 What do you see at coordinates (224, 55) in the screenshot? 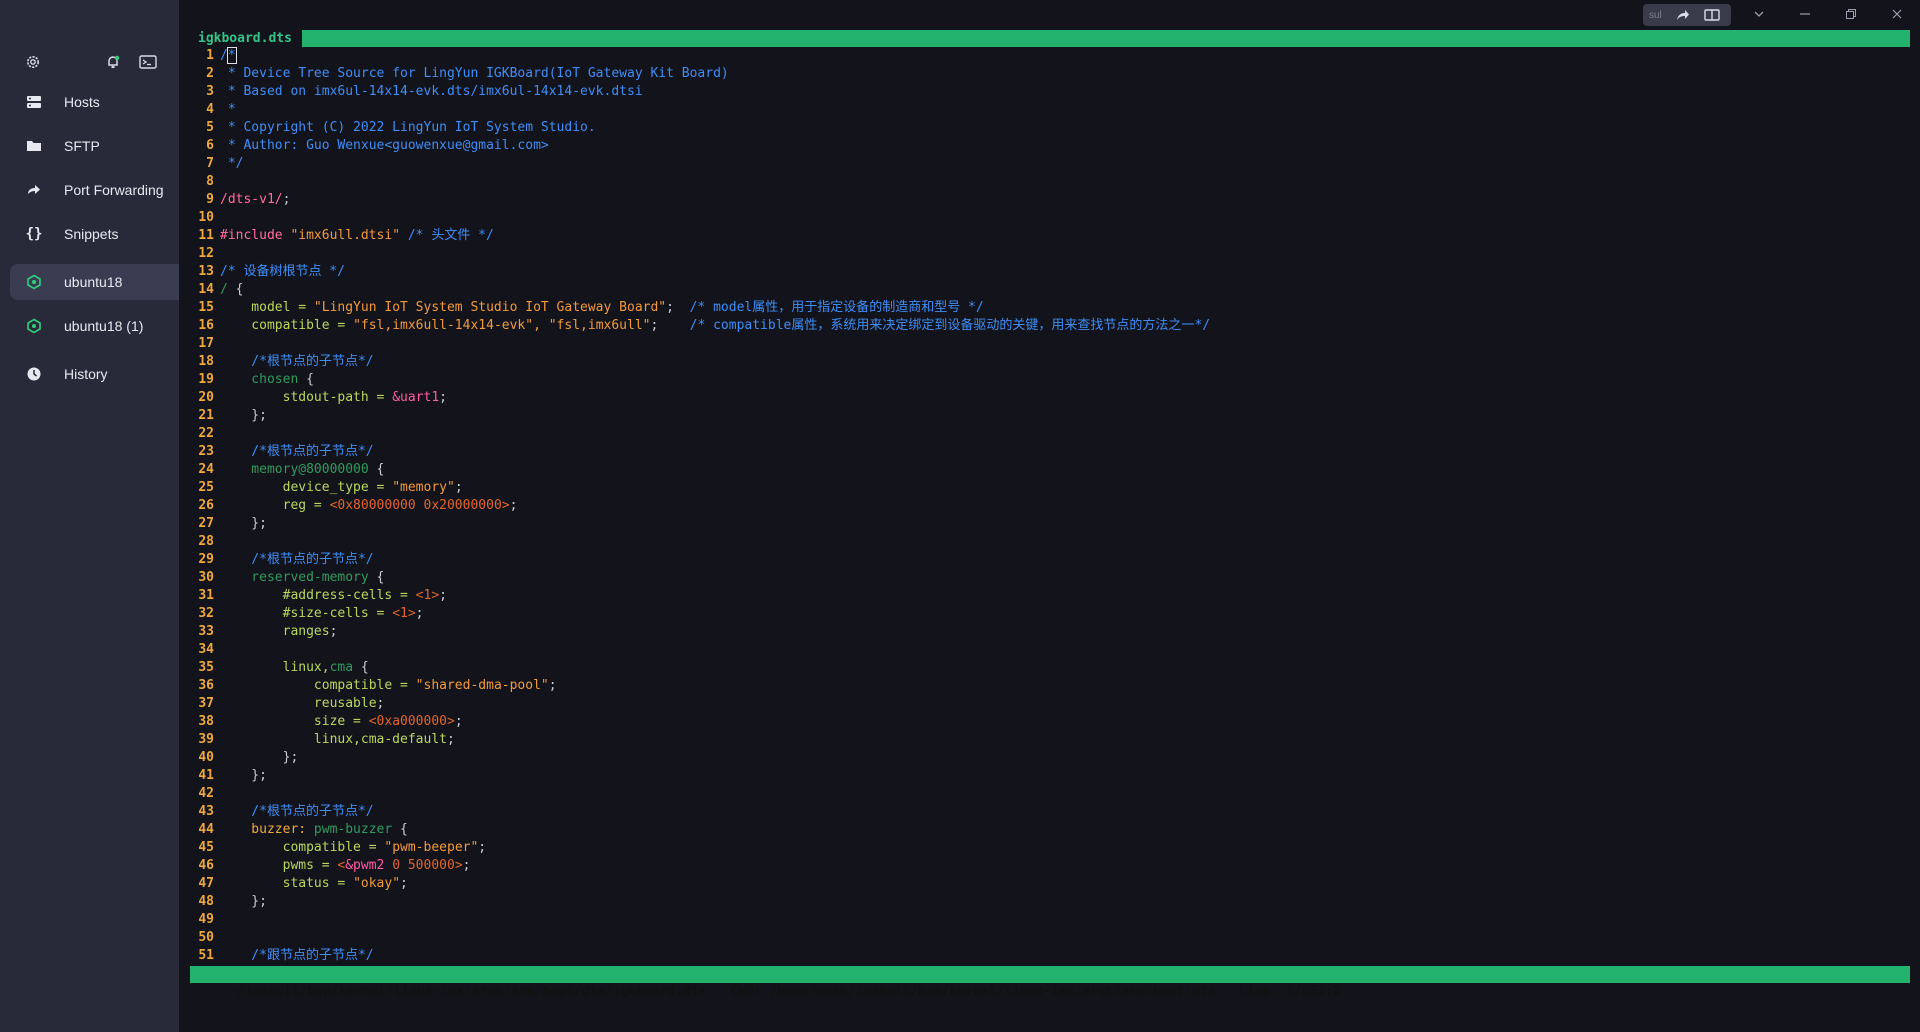
I see `code-token: /` at bounding box center [224, 55].